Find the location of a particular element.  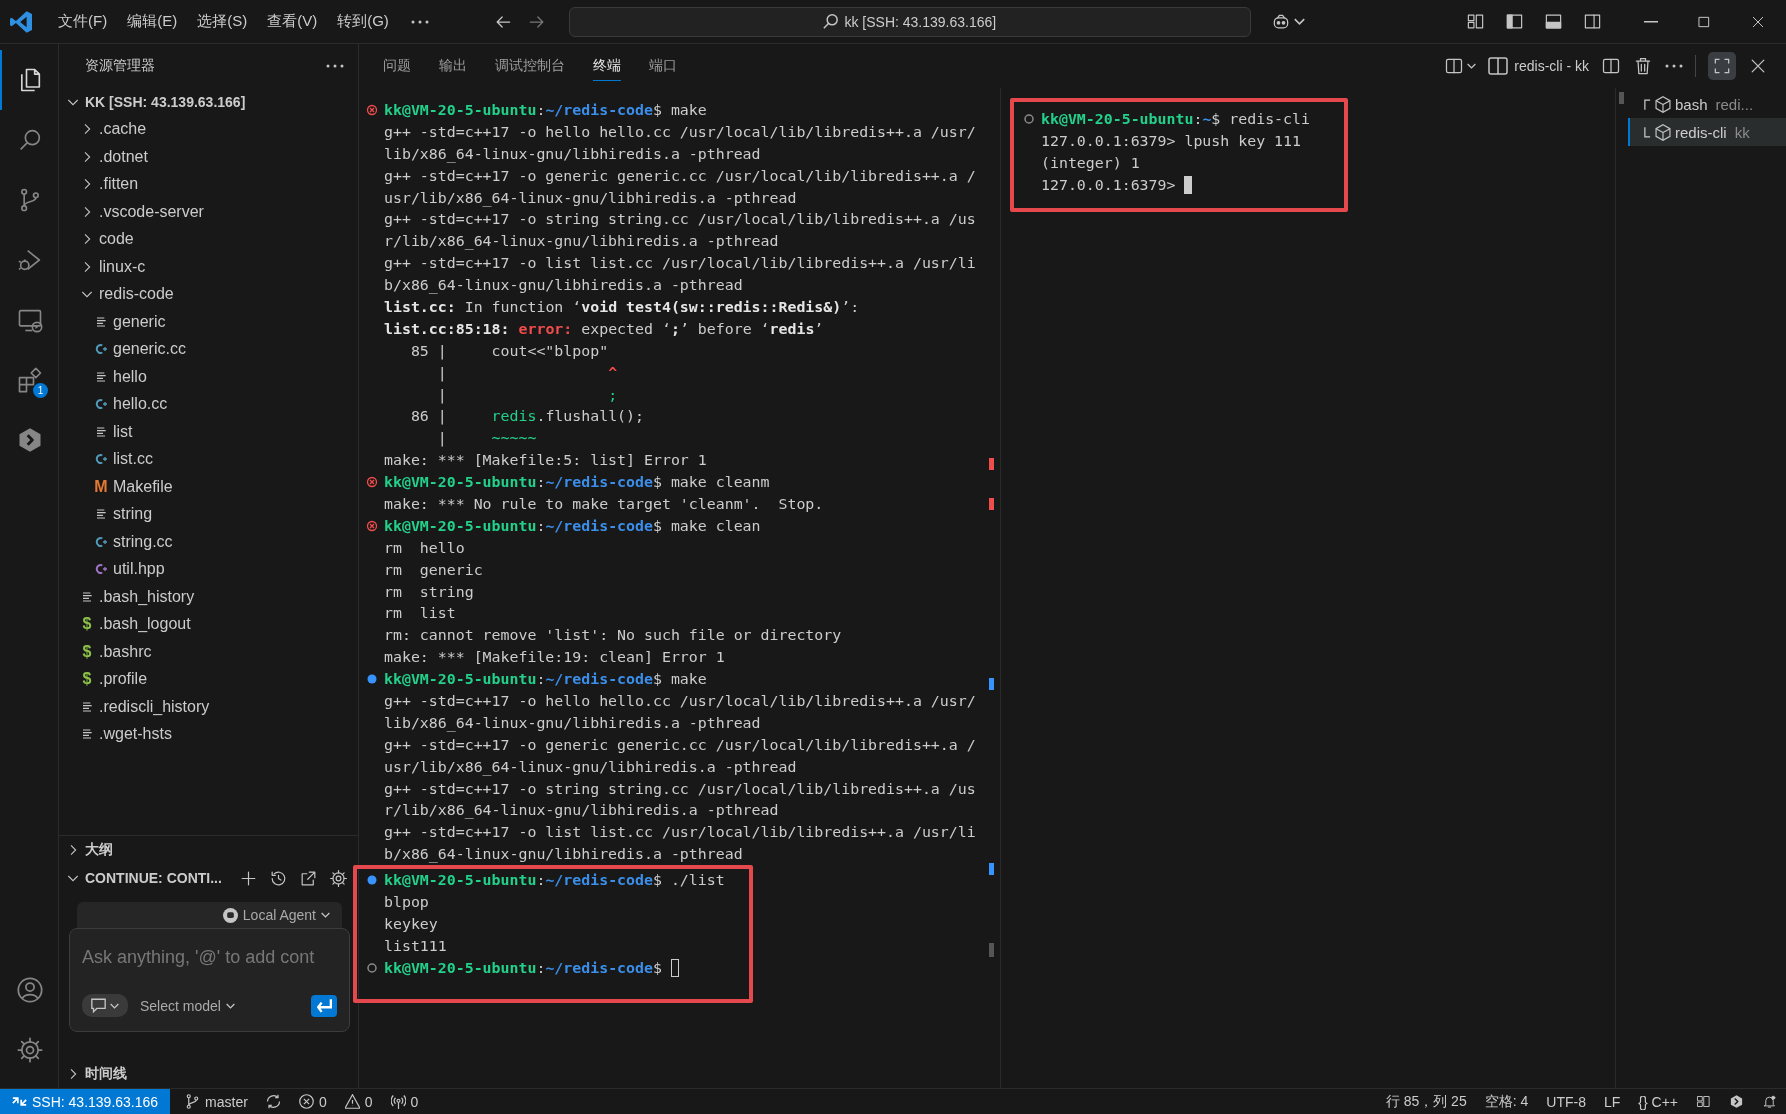

extensions-icon is located at coordinates (30, 380).